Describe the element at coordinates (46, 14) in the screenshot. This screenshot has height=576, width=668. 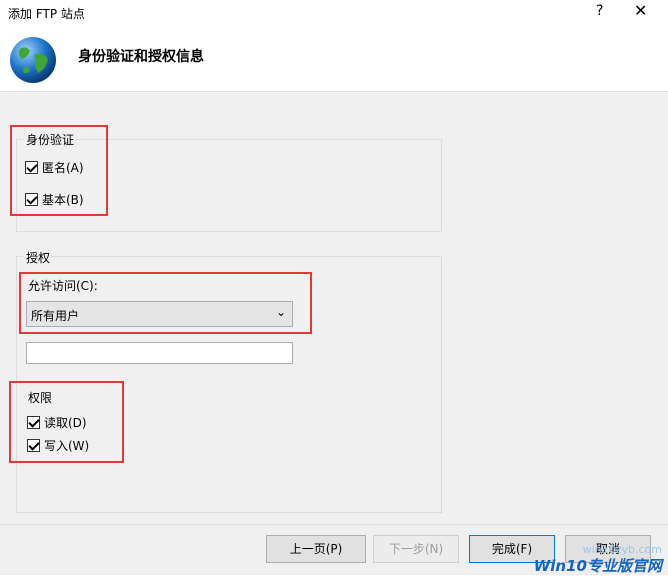
I see `window-title: 添加 FTP 站点` at that location.